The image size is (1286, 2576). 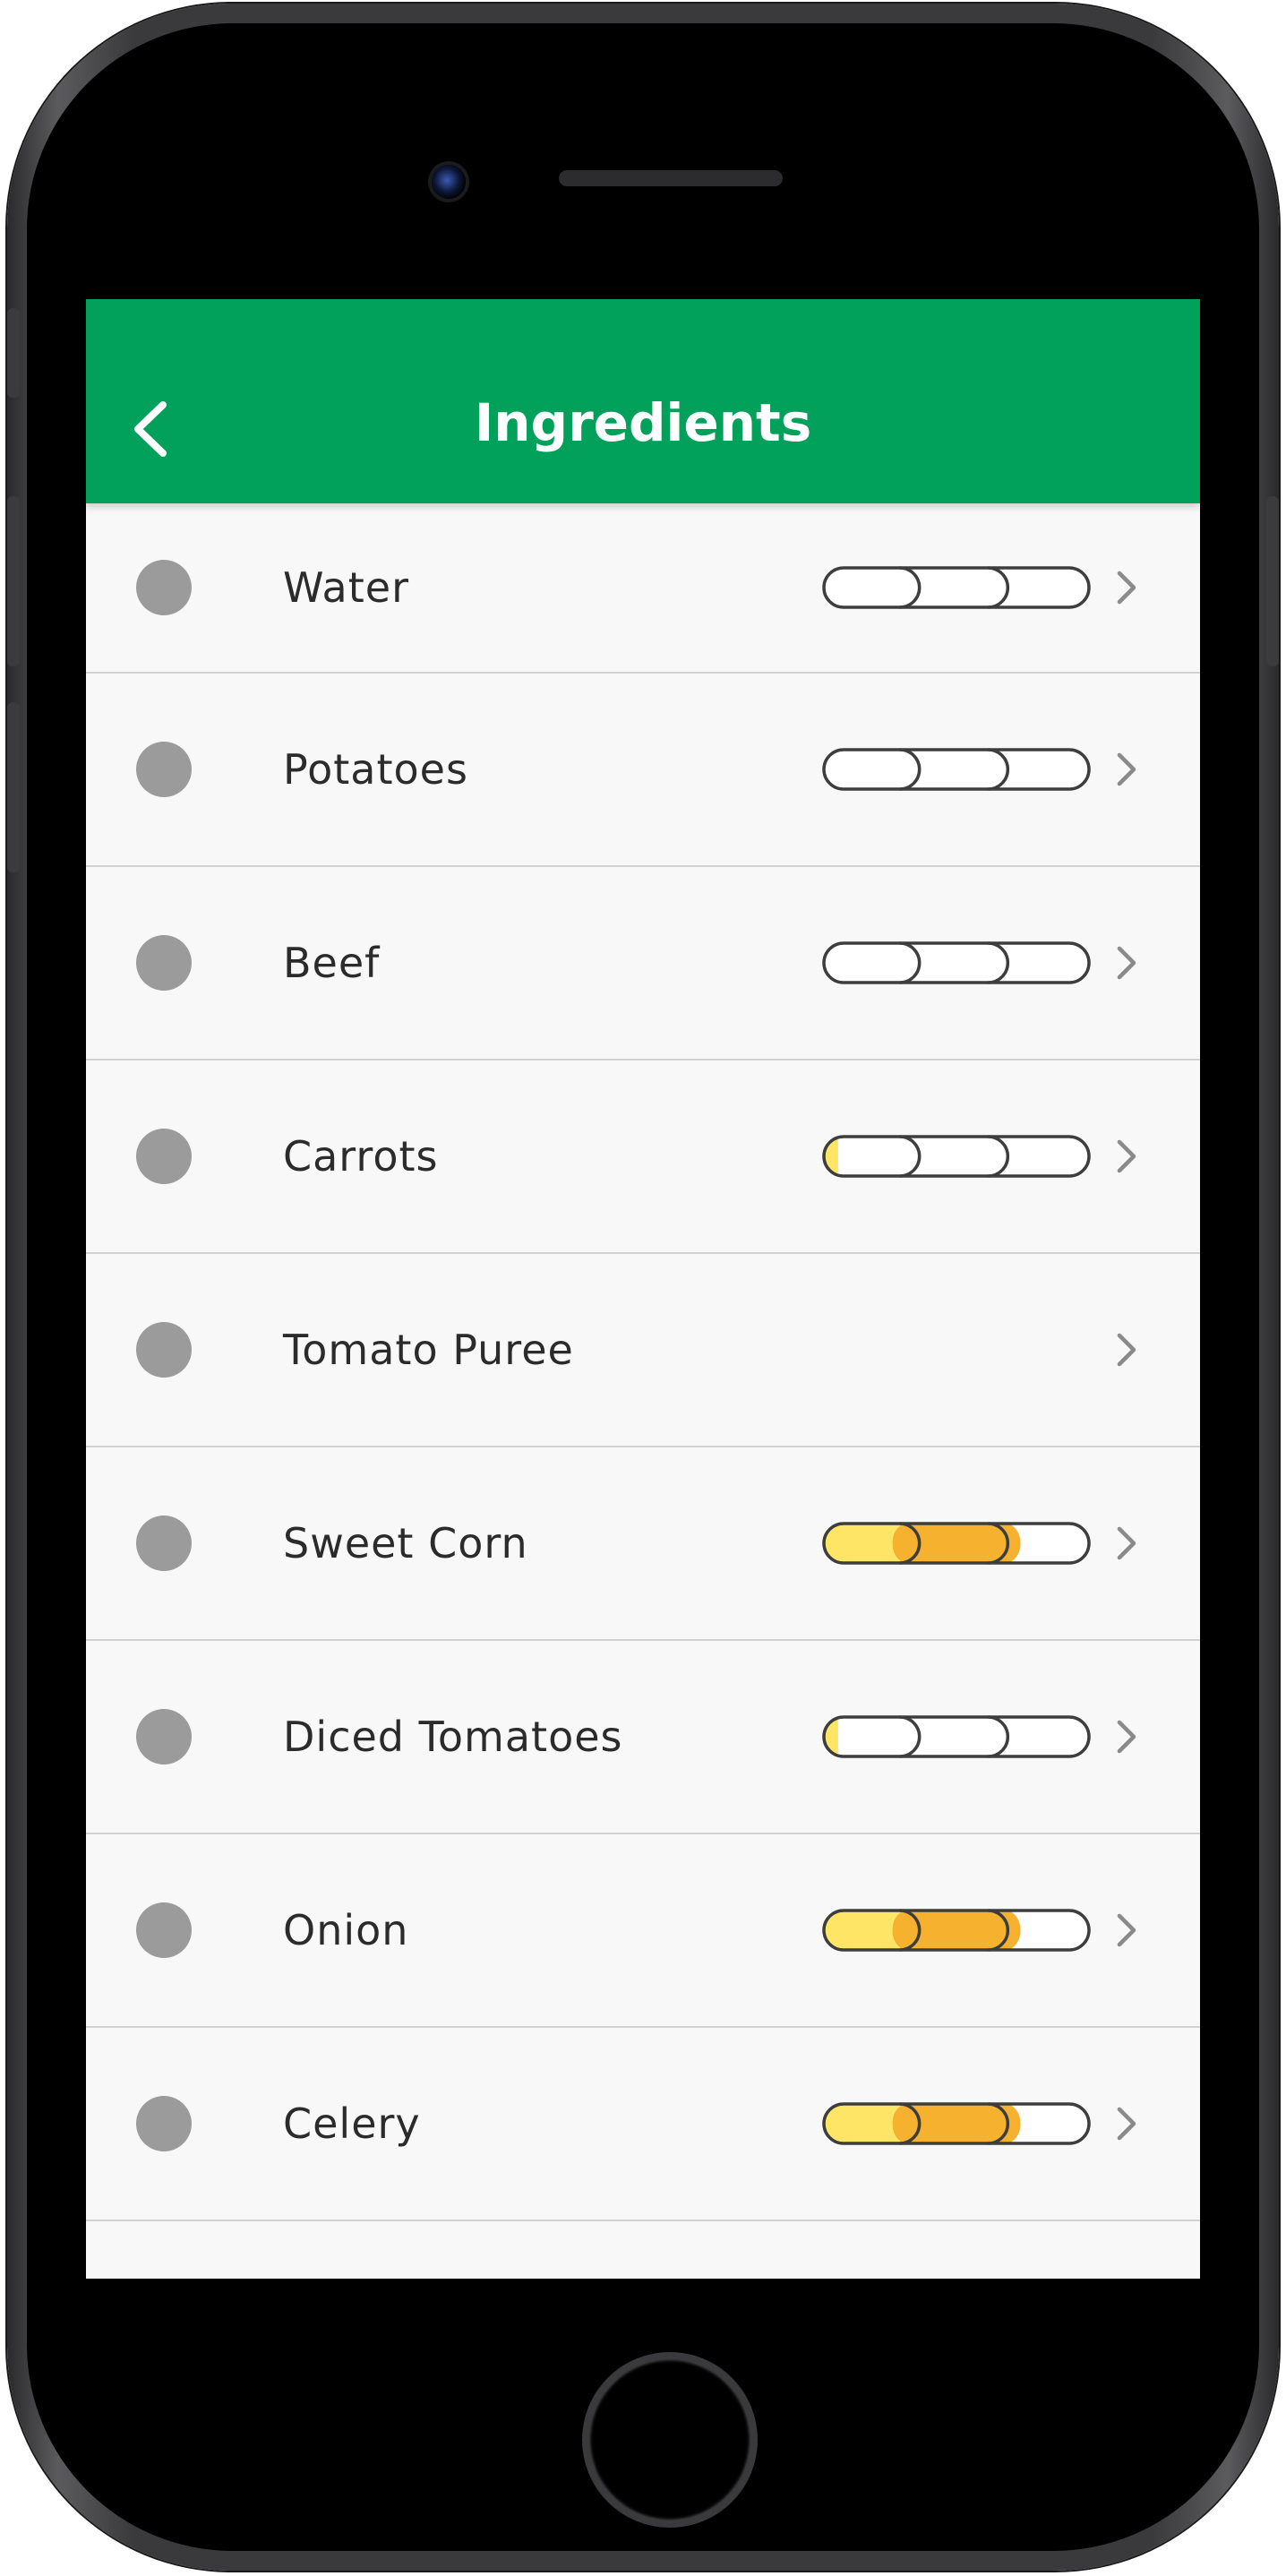 I want to click on list-item: Water, so click(x=643, y=588).